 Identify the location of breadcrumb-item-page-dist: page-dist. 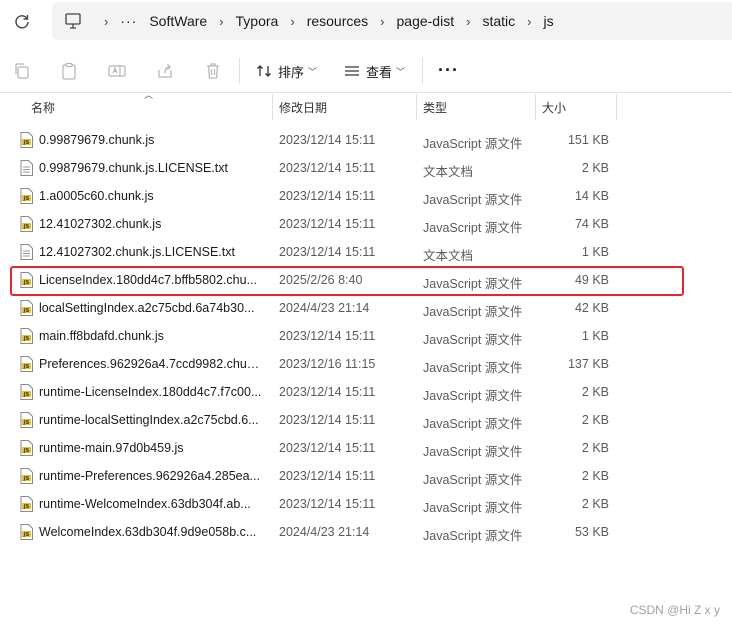
(426, 21).